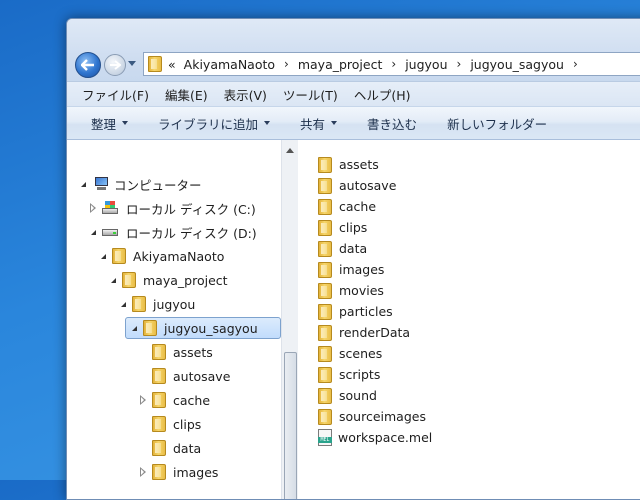  I want to click on file-name: renderData, so click(375, 332).